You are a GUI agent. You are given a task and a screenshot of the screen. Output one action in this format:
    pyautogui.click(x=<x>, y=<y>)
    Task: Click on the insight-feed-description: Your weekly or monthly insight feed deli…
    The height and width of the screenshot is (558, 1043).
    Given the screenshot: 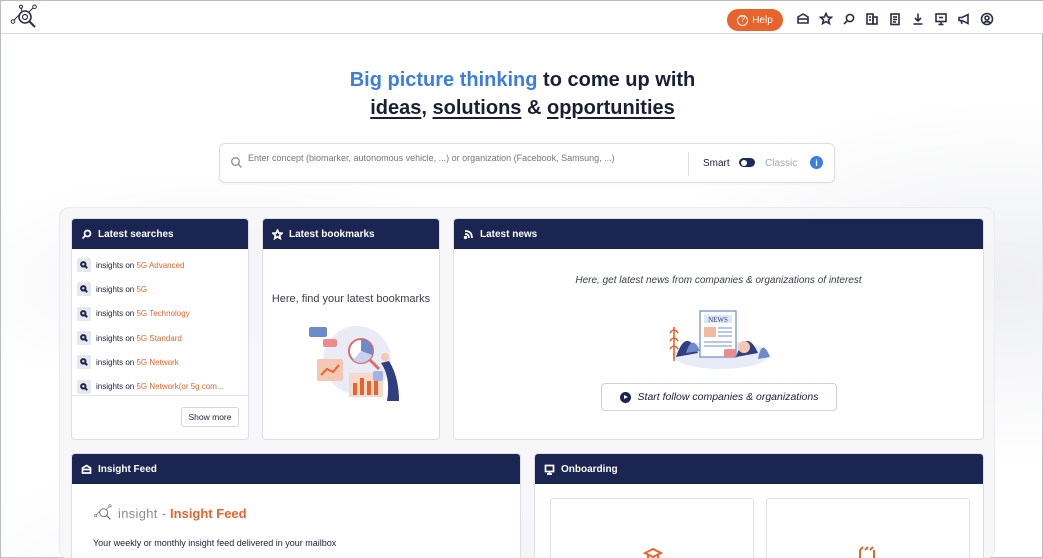 What is the action you would take?
    pyautogui.click(x=215, y=543)
    